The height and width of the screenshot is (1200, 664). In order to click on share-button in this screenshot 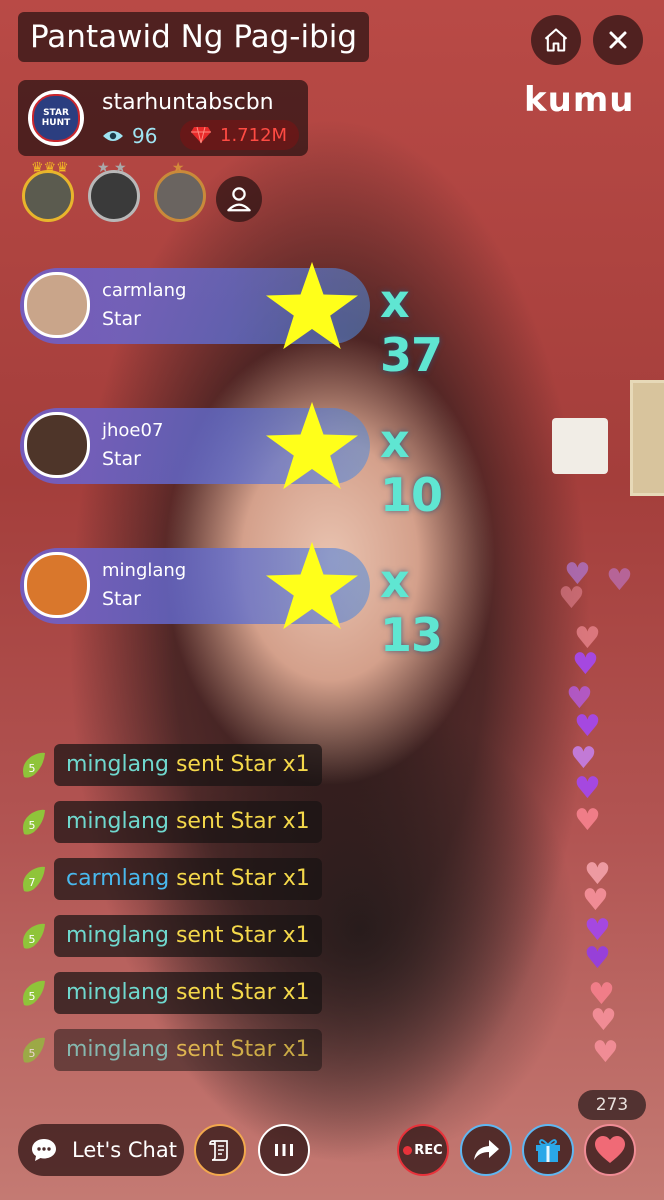, I will do `click(486, 1150)`.